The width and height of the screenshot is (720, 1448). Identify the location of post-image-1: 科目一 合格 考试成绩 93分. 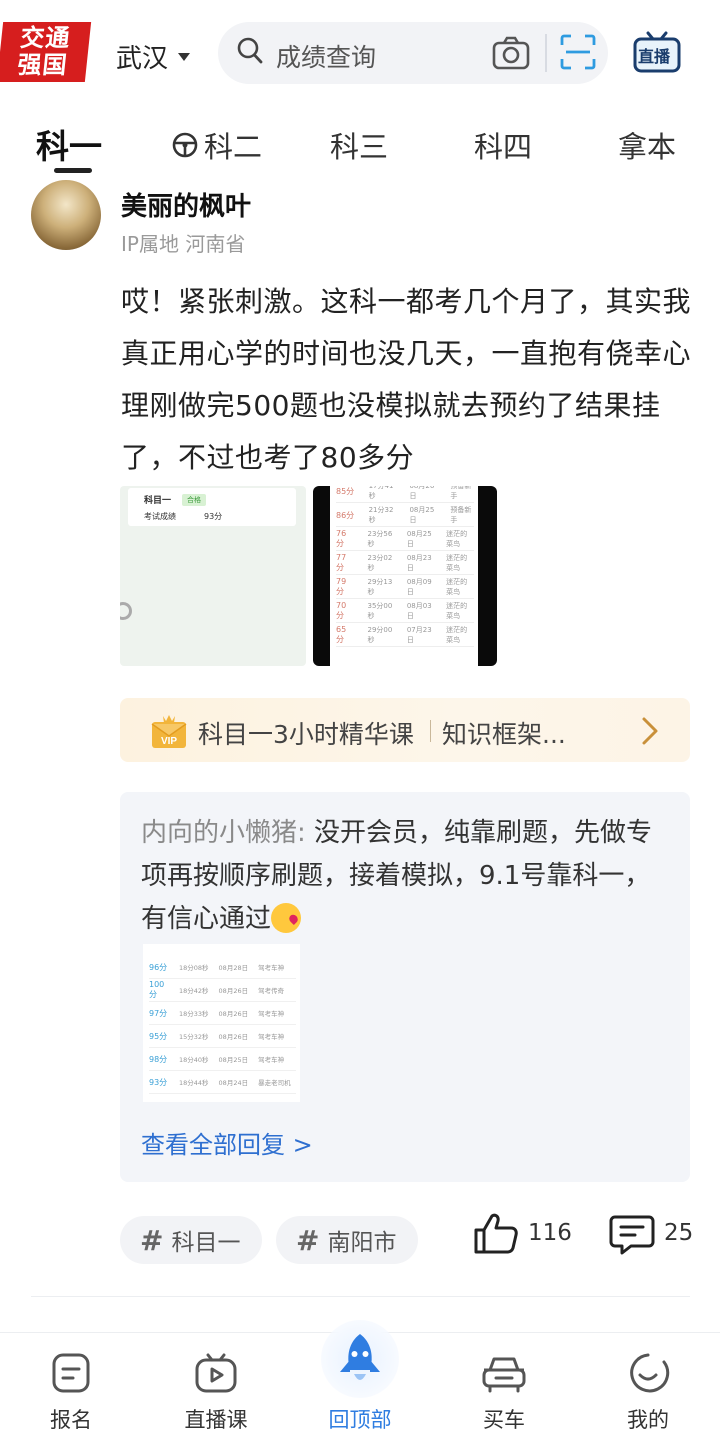
(213, 576).